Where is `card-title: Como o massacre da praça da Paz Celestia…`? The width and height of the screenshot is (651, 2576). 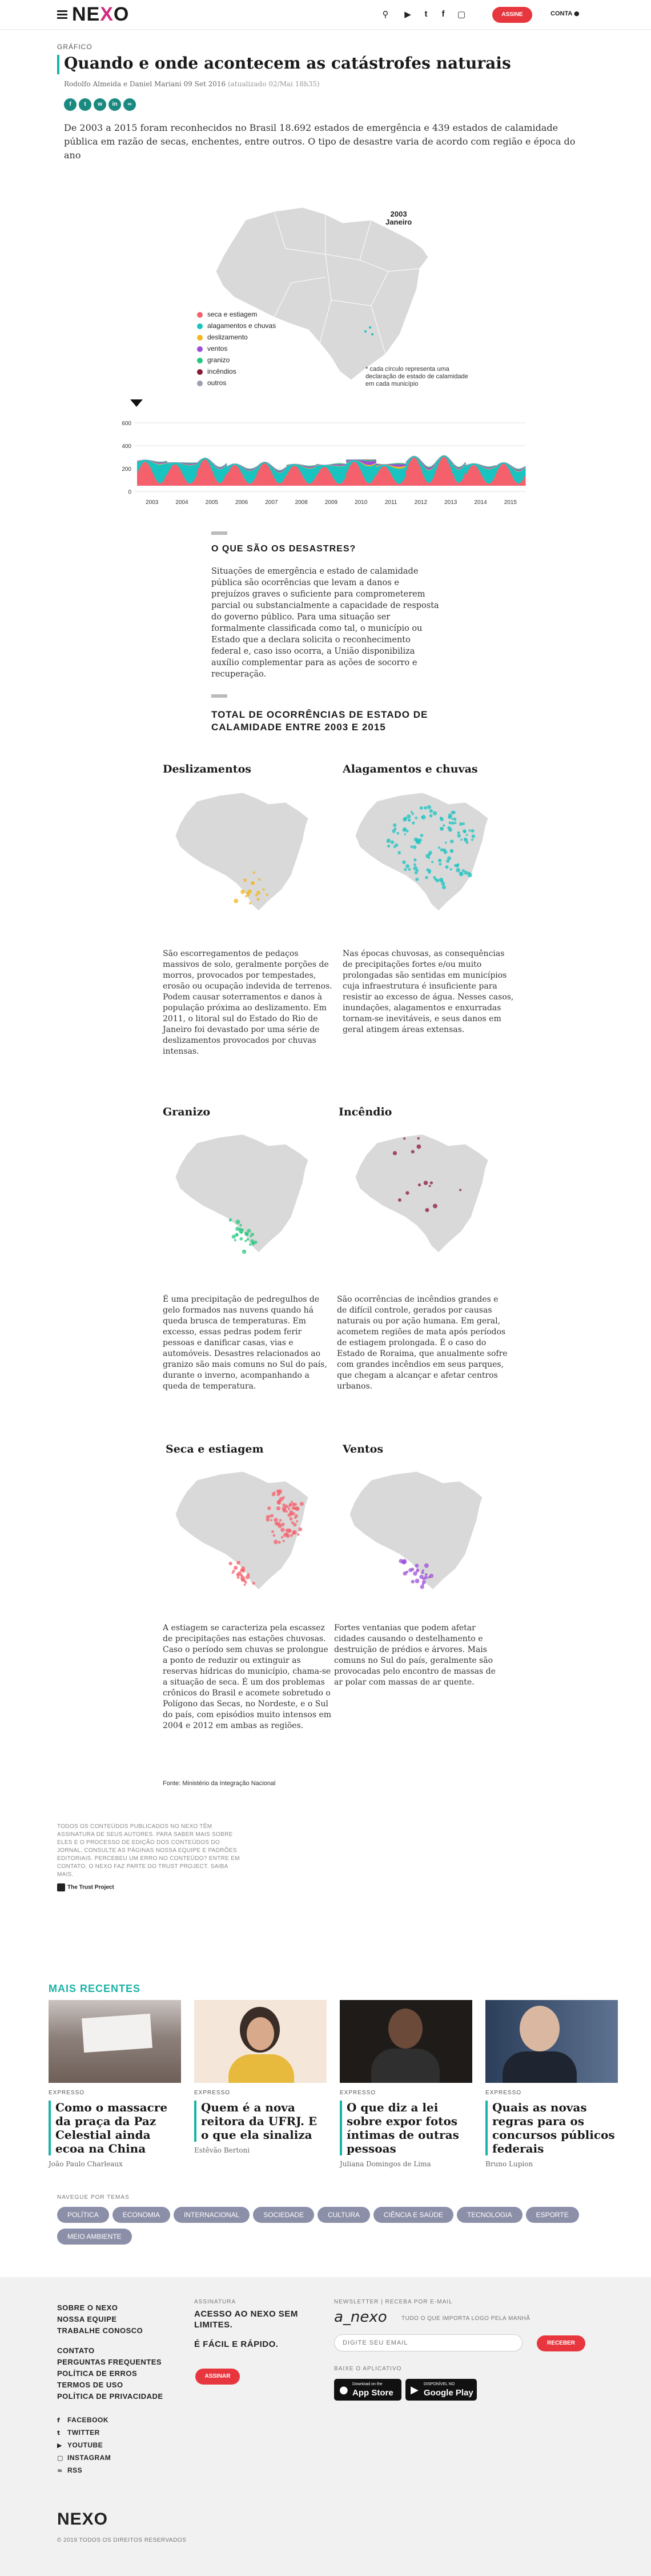
card-title: Como o massacre da praça da Paz Celestia… is located at coordinates (118, 2128).